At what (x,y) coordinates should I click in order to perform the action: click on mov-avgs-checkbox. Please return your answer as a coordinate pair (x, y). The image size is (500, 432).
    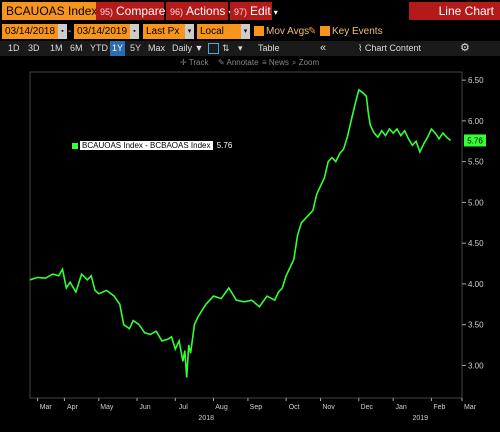
    Looking at the image, I should click on (259, 31).